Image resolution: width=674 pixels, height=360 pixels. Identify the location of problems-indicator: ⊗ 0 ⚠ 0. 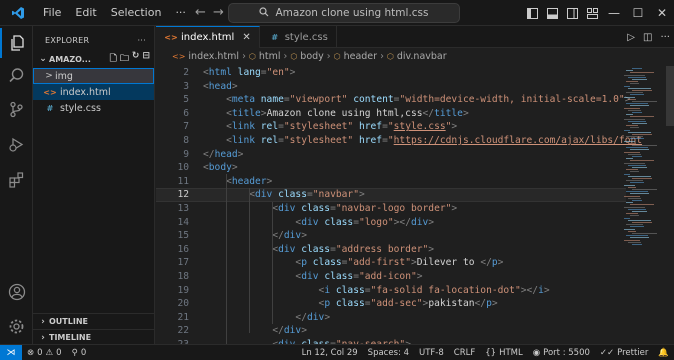
(44, 353).